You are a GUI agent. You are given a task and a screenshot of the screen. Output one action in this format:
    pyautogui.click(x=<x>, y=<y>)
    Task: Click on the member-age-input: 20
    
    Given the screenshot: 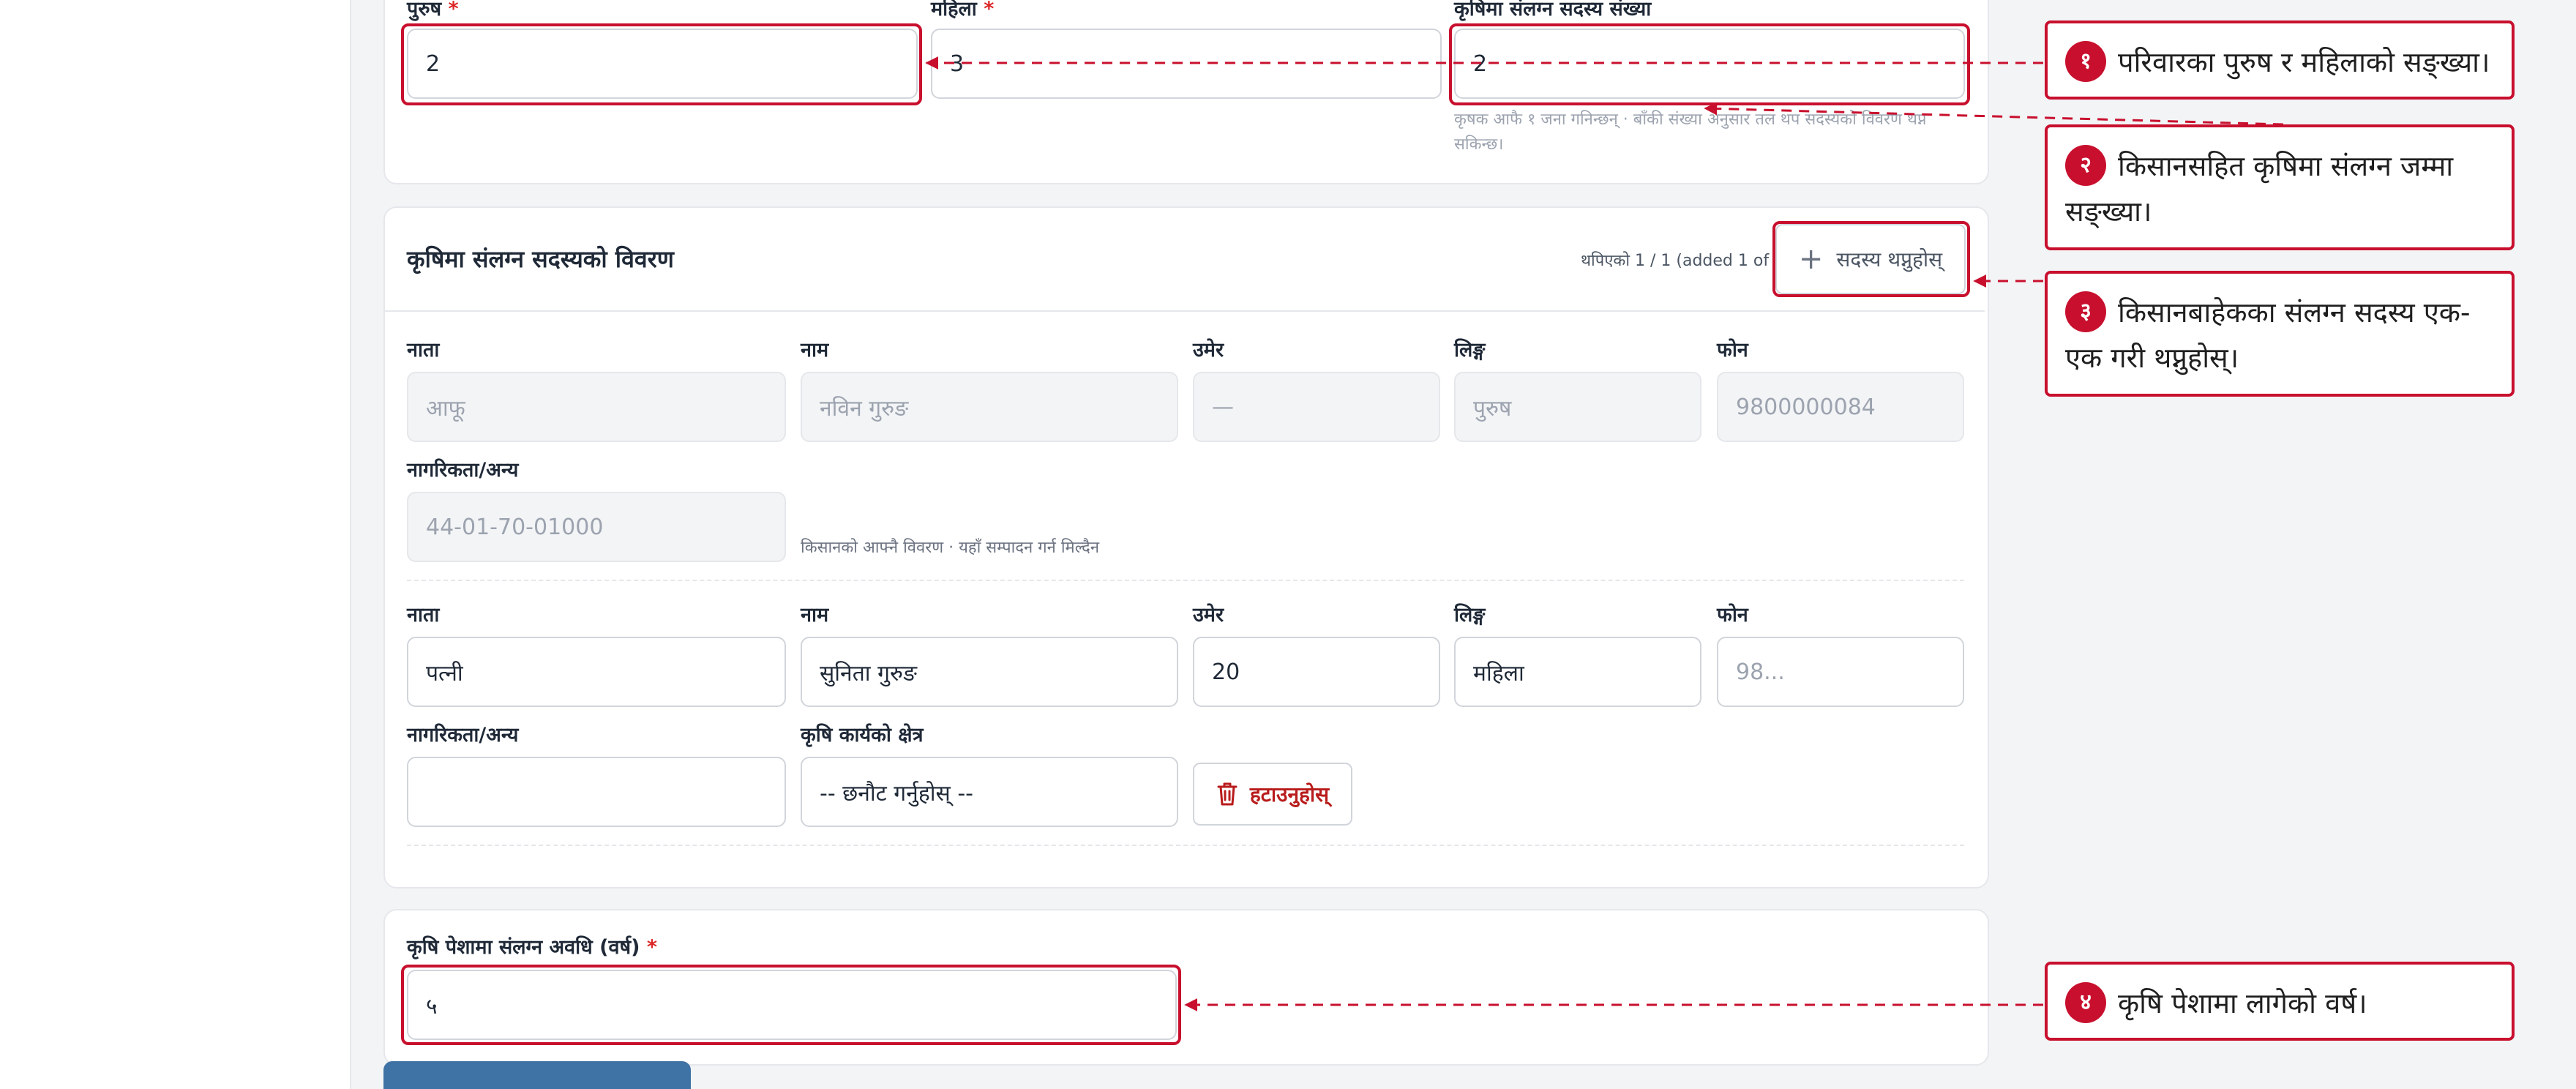 What is the action you would take?
    pyautogui.click(x=1316, y=672)
    